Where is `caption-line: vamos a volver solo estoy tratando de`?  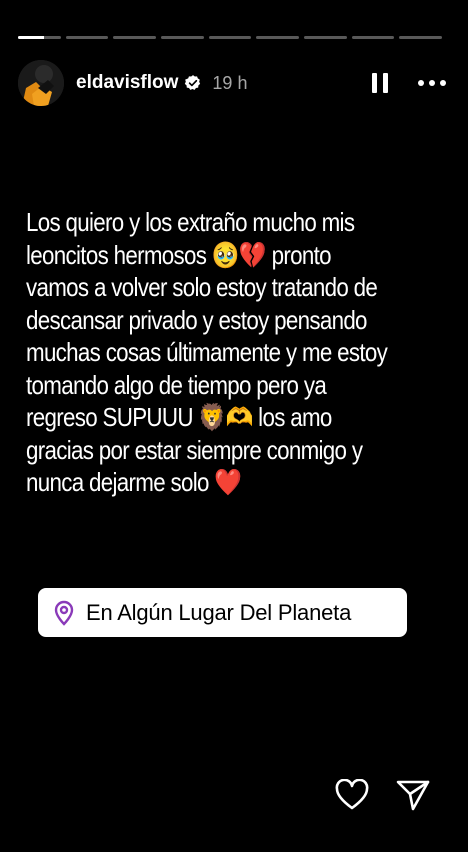
caption-line: vamos a volver solo estoy tratando de is located at coordinates (202, 287).